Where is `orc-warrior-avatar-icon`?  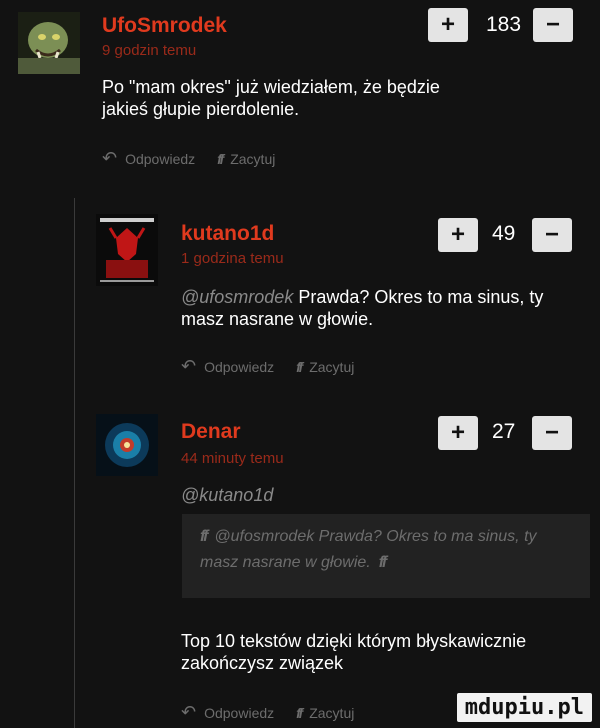
orc-warrior-avatar-icon is located at coordinates (49, 43).